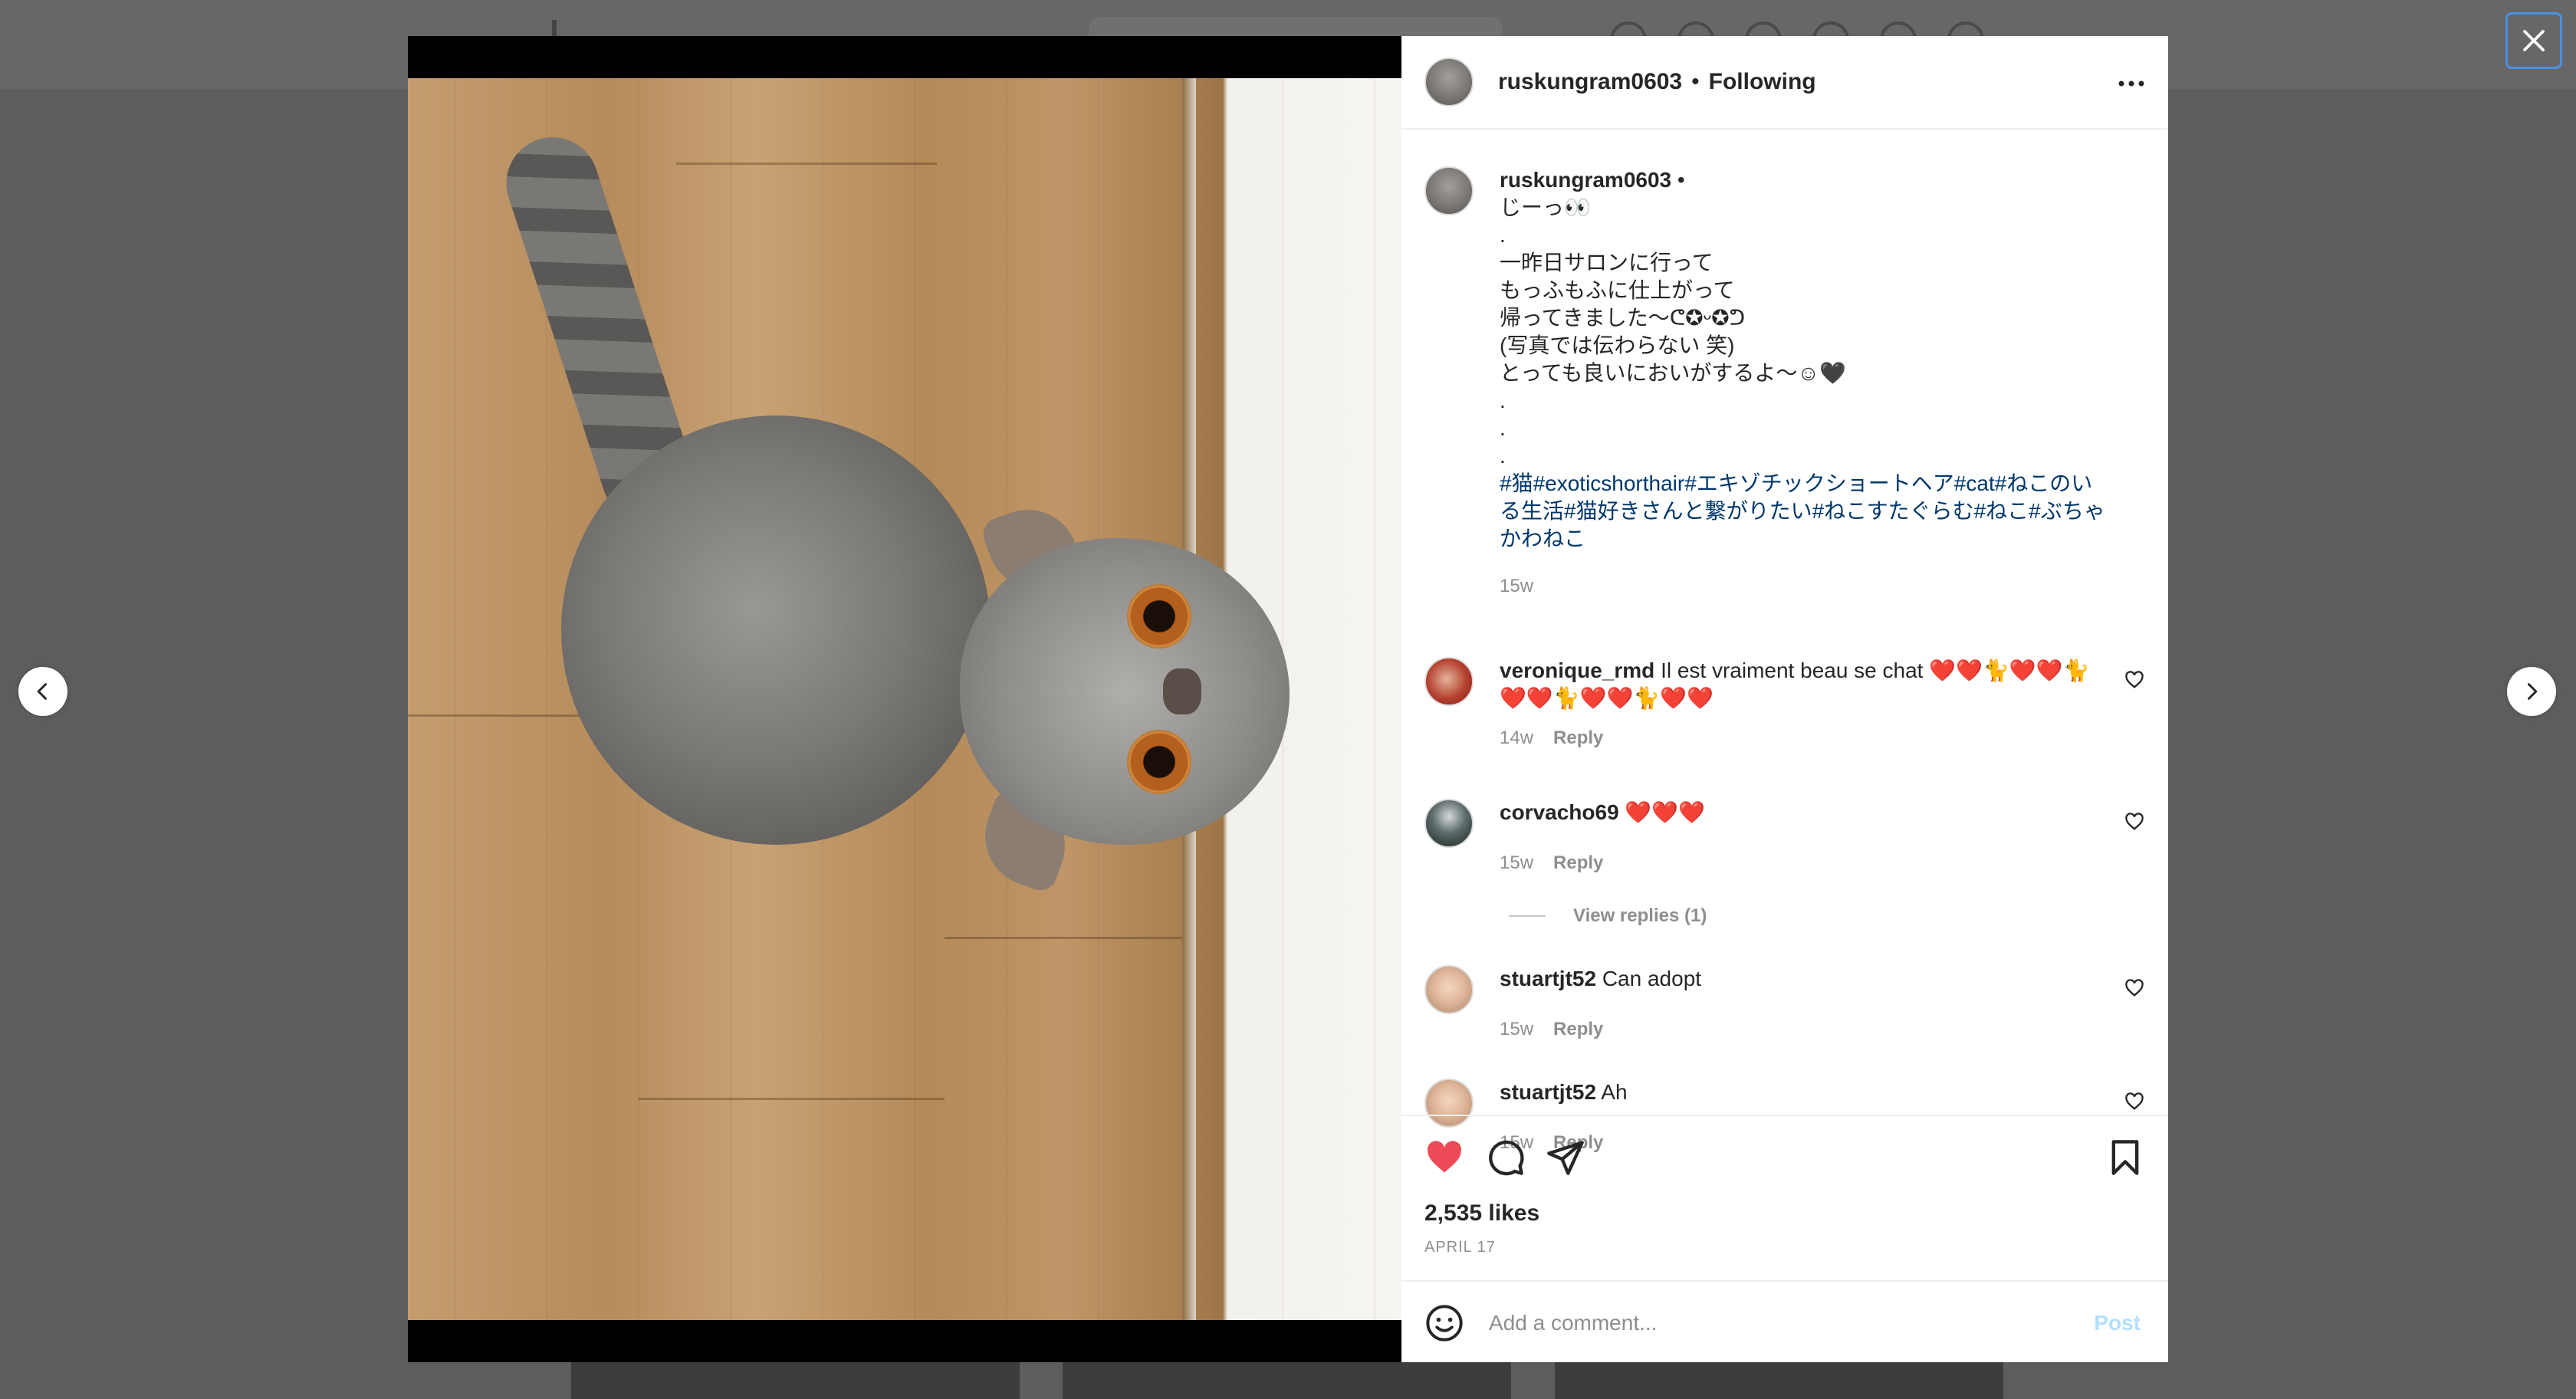 Image resolution: width=2576 pixels, height=1399 pixels. I want to click on next-post-button, so click(2531, 691).